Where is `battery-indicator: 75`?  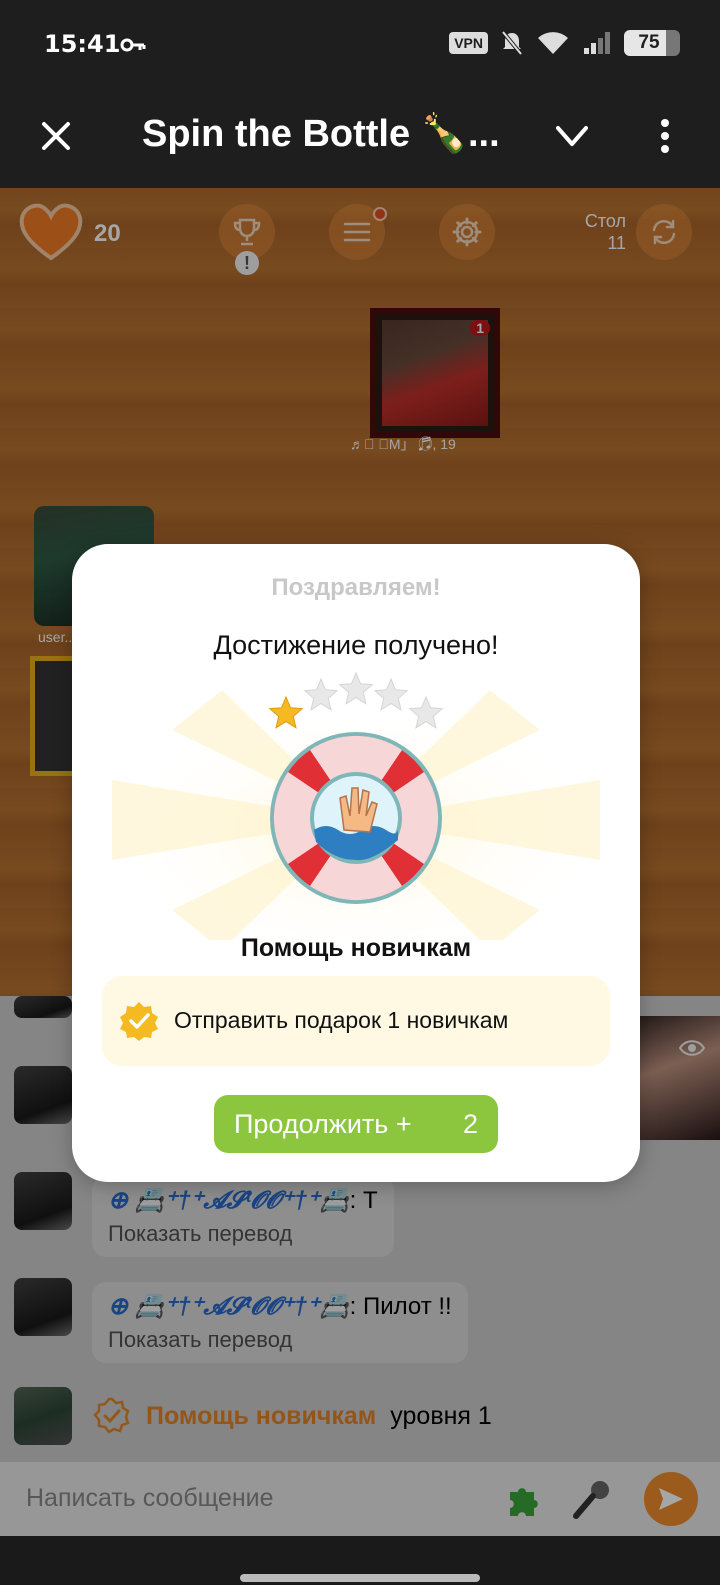 battery-indicator: 75 is located at coordinates (652, 43).